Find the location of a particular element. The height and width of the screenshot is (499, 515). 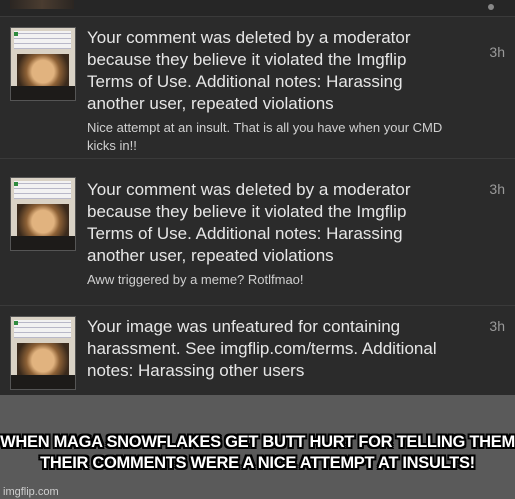

watermark: imgflip.com is located at coordinates (31, 492).